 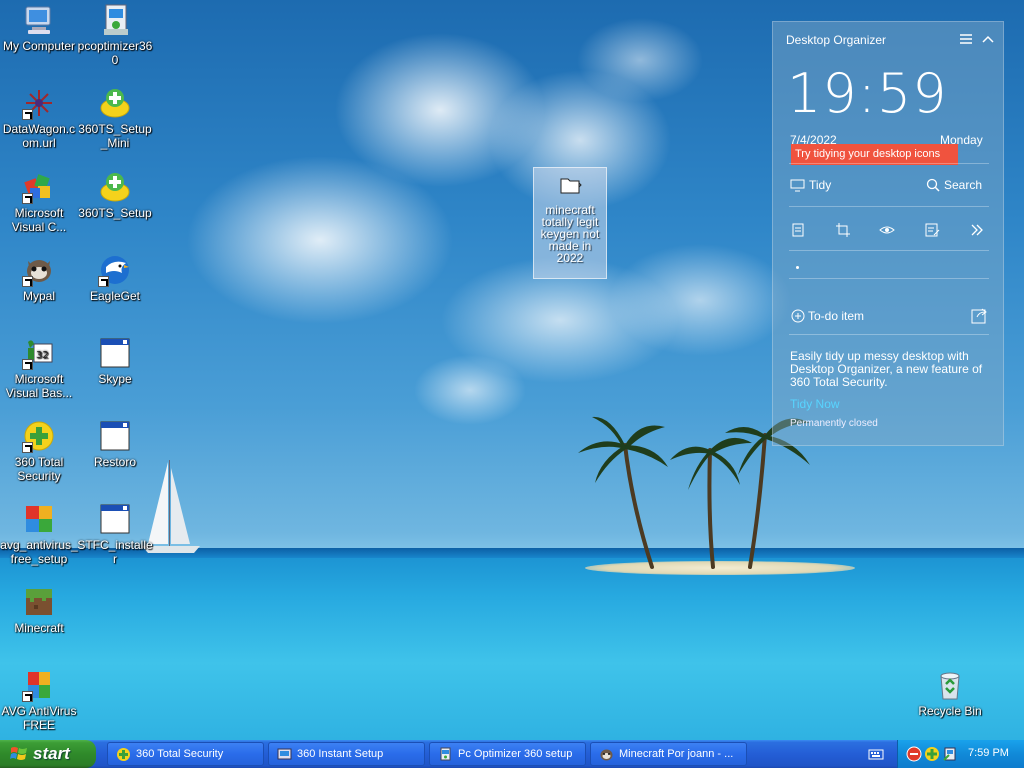 I want to click on tidy-now-link: Tidy Now, so click(x=815, y=404).